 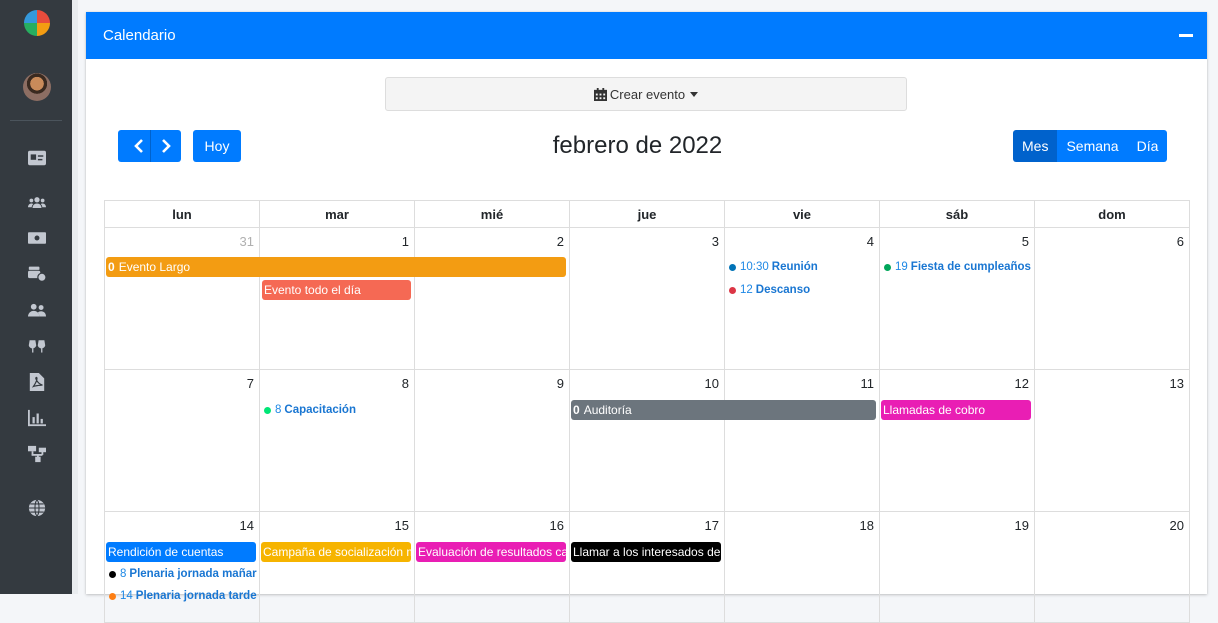 I want to click on day-cell: 11, so click(x=802, y=441).